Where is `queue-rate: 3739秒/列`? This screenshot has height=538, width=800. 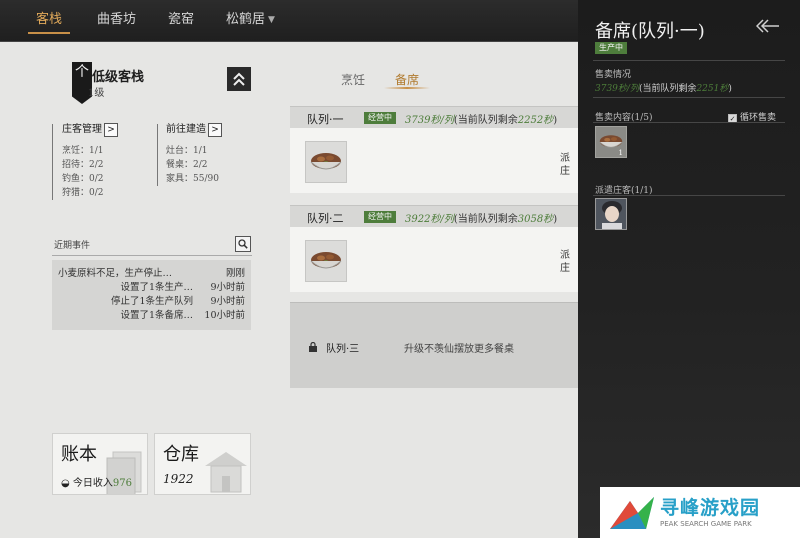 queue-rate: 3739秒/列 is located at coordinates (429, 120).